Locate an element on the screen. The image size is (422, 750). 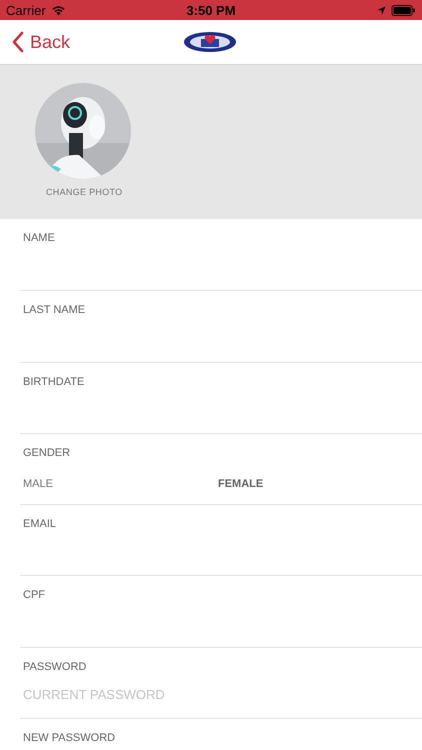
field-label: BIRTHDATE is located at coordinates (54, 381).